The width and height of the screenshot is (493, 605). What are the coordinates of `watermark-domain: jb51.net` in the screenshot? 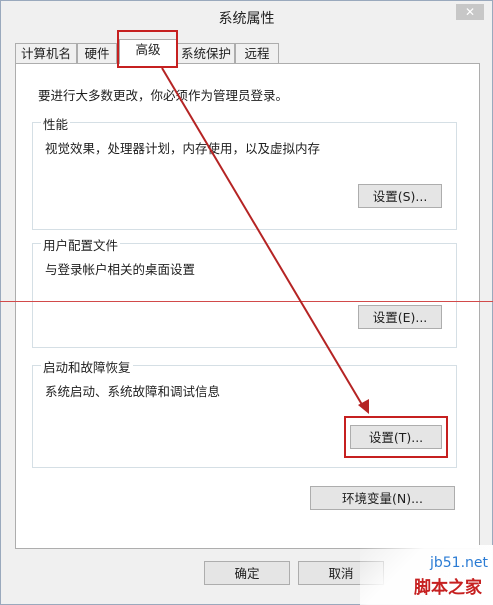 It's located at (459, 563).